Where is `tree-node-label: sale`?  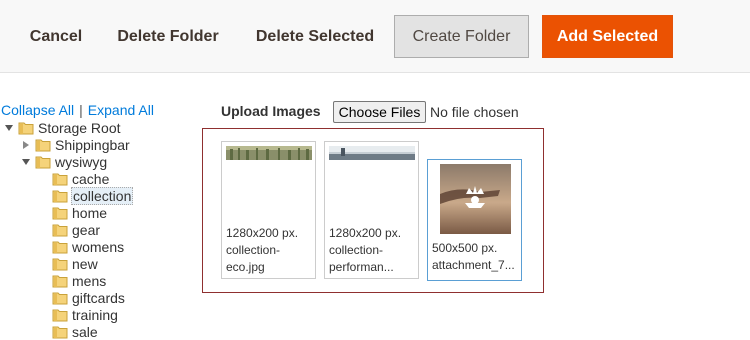
tree-node-label: sale is located at coordinates (85, 331).